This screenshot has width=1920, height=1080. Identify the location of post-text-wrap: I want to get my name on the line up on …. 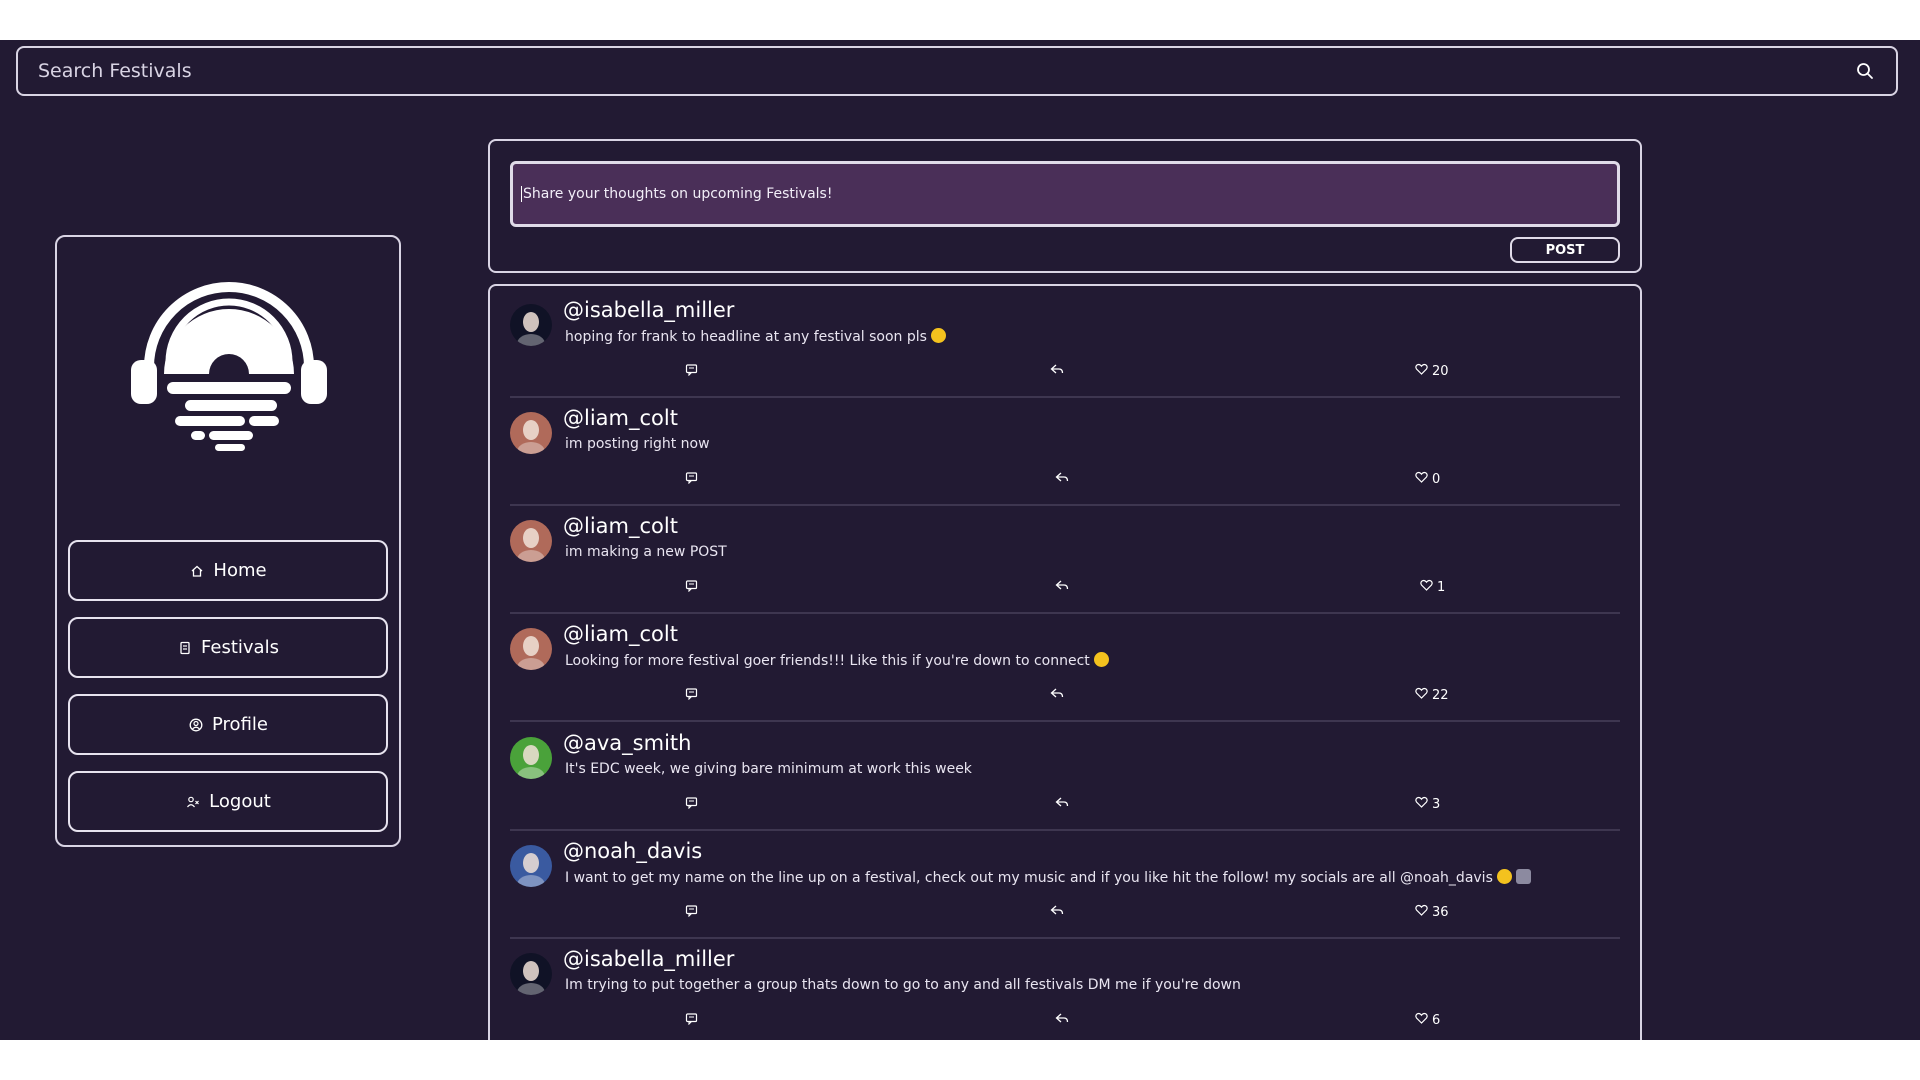
(1048, 877).